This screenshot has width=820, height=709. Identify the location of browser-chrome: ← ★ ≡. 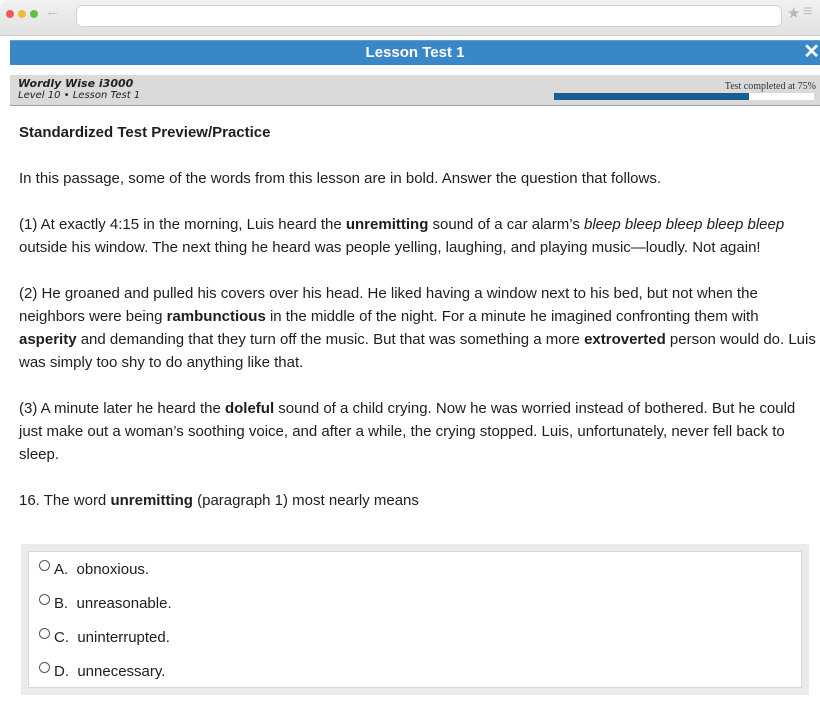
(410, 18).